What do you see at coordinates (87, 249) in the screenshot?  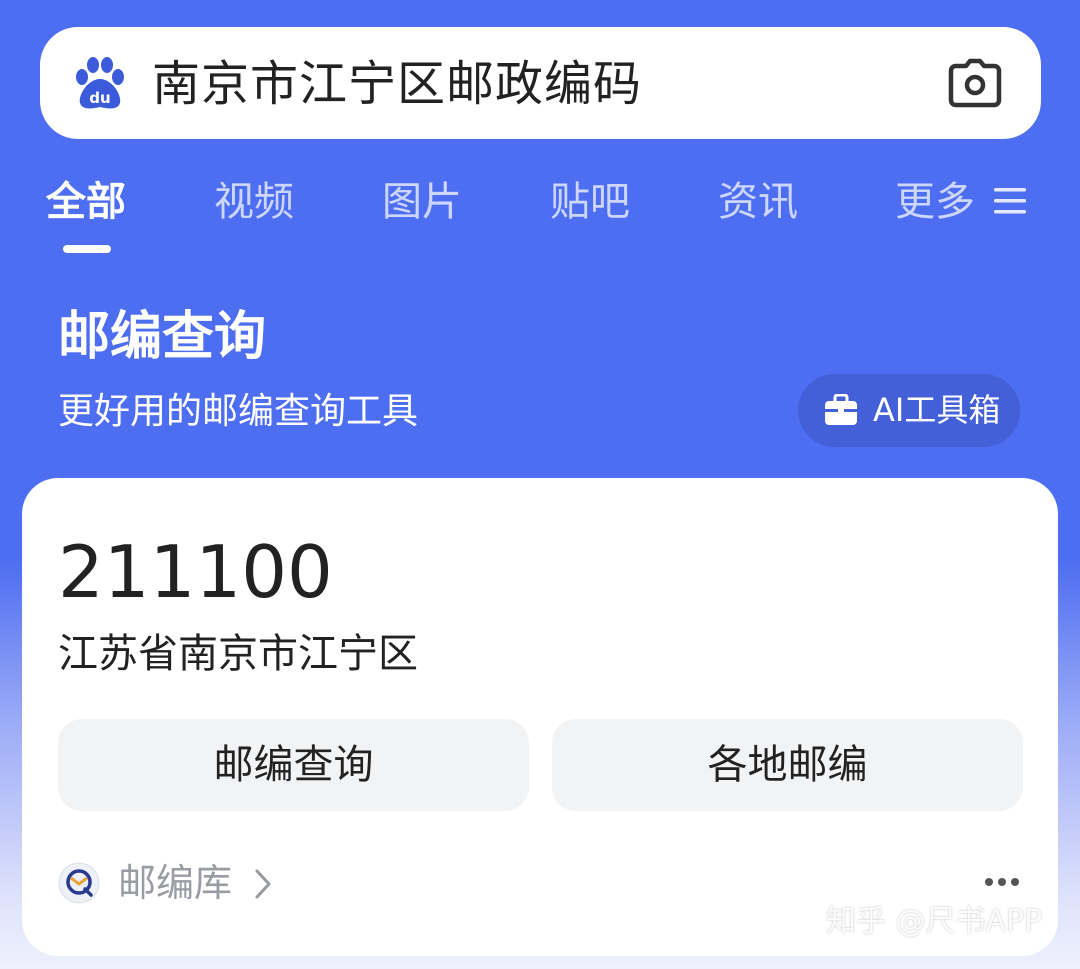 I see `active-tab-indicator` at bounding box center [87, 249].